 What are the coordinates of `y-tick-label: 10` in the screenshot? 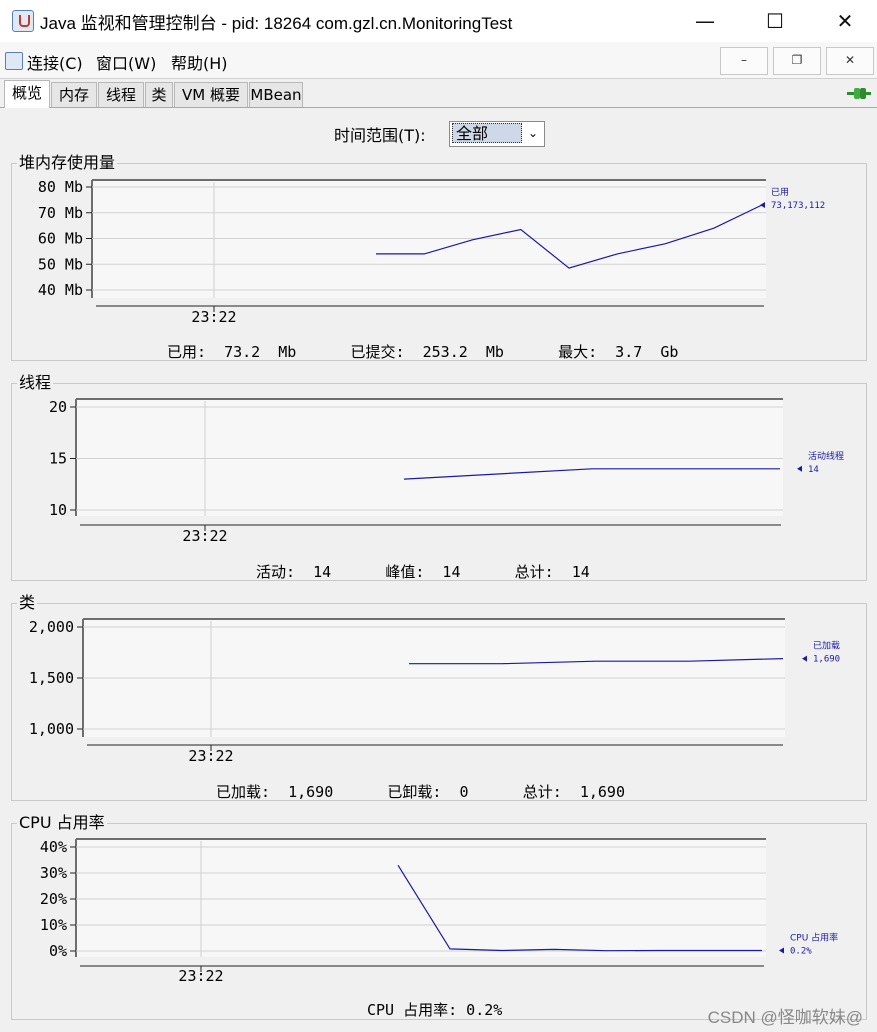 It's located at (58, 510).